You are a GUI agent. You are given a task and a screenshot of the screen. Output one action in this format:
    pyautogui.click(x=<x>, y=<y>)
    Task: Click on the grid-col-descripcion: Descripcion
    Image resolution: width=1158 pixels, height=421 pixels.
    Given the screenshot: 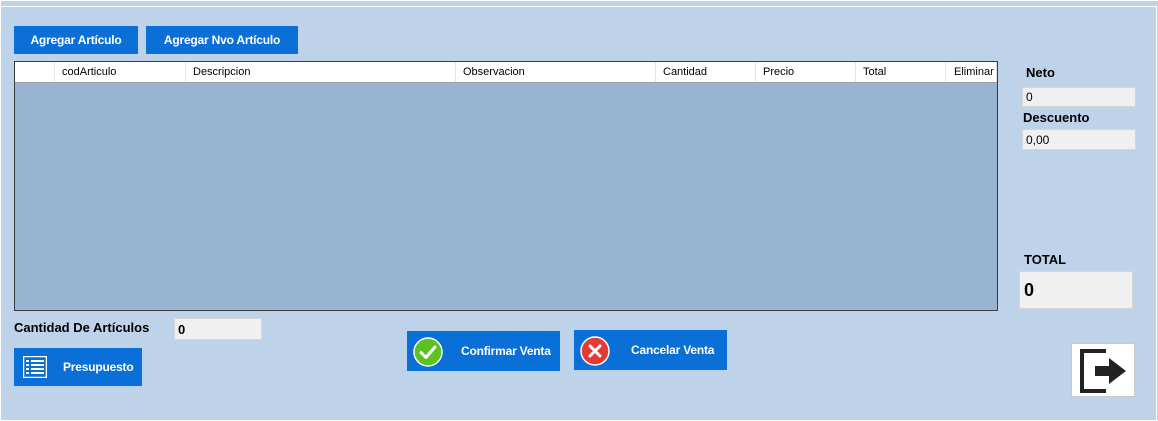 What is the action you would take?
    pyautogui.click(x=321, y=72)
    